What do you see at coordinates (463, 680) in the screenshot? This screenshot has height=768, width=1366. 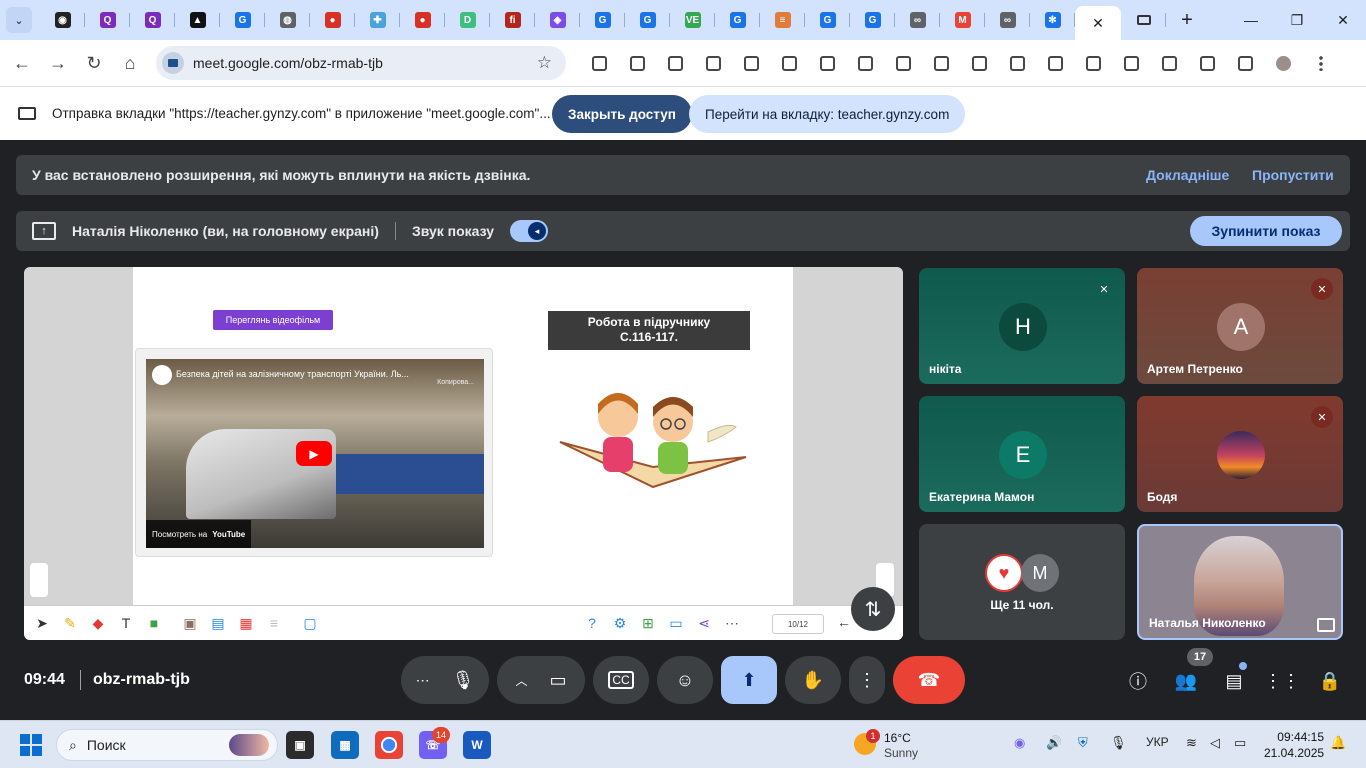 I see `microphone-icon: 🎙` at bounding box center [463, 680].